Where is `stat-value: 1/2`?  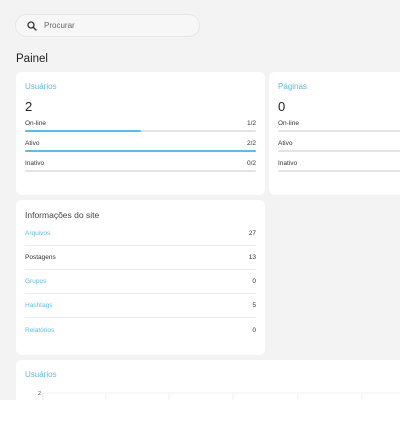
stat-value: 1/2 is located at coordinates (251, 123).